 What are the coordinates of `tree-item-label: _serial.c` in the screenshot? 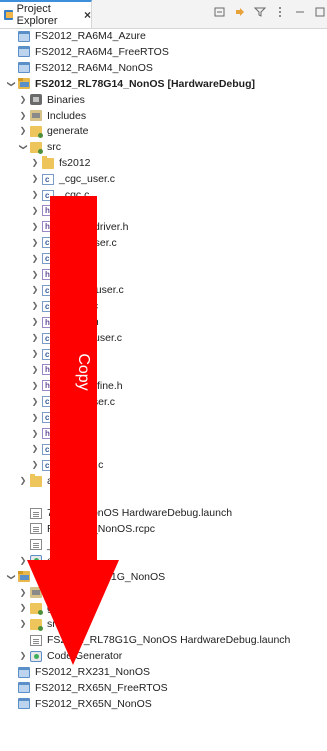 It's located at (79, 306).